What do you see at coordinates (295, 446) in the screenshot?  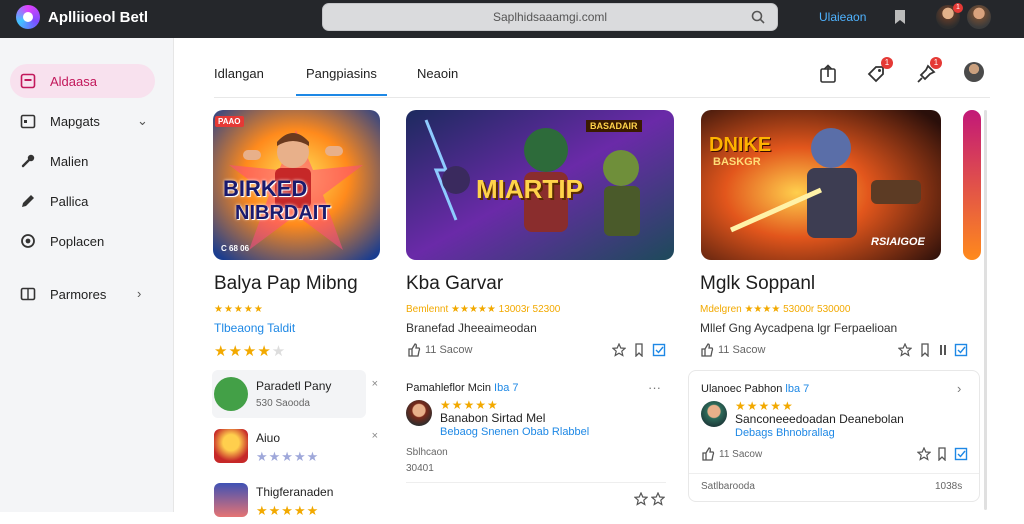 I see `list-item: Aiuo ★★★★★ ×` at bounding box center [295, 446].